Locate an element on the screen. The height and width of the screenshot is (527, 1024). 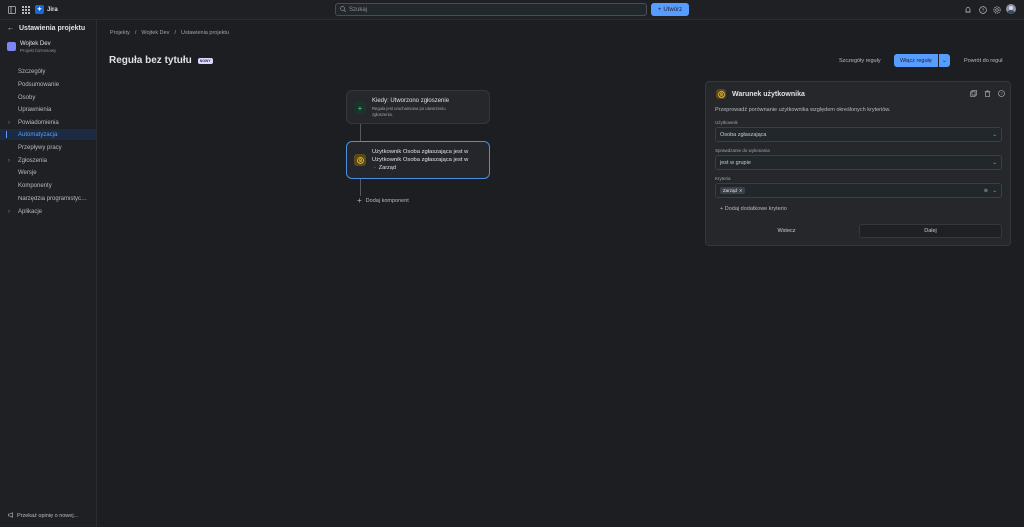
user-field-label: Użytkownik is located at coordinates (726, 122).